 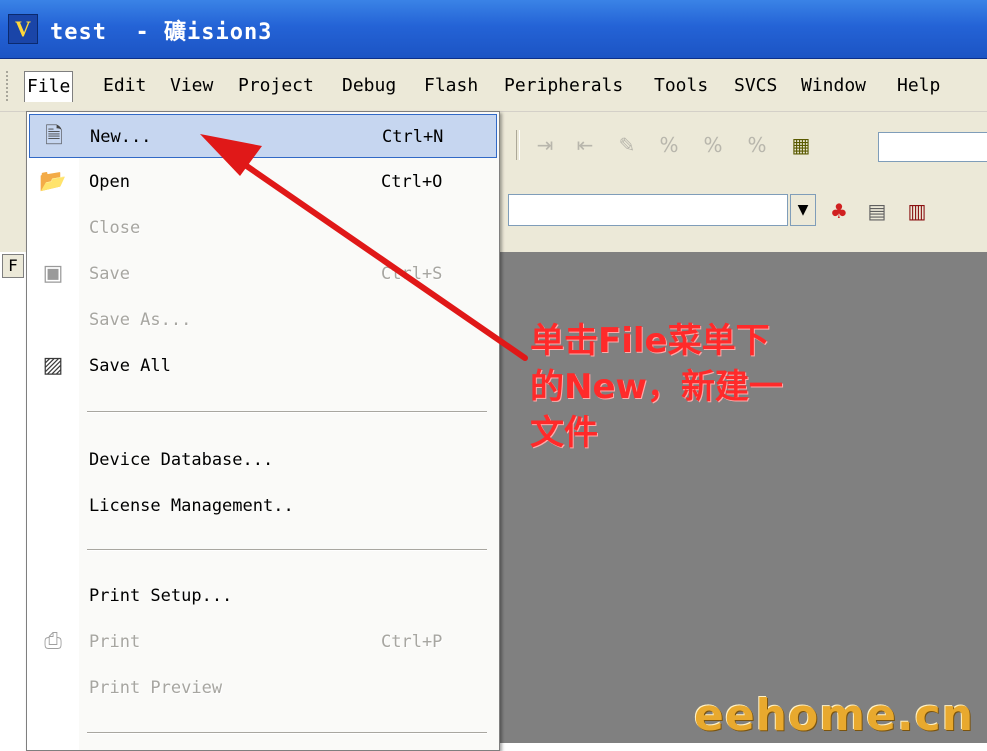 What do you see at coordinates (713, 145) in the screenshot?
I see `bookmark-prev-icon: %` at bounding box center [713, 145].